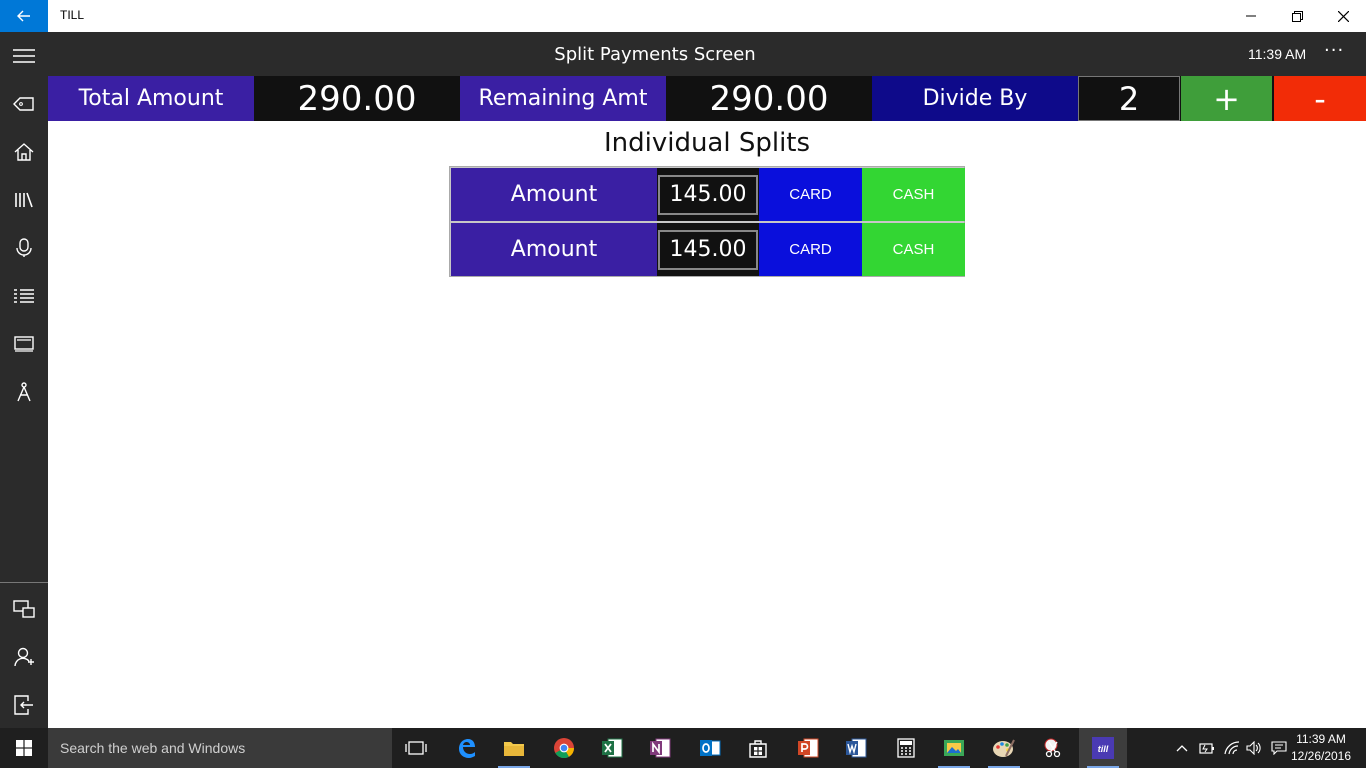 This screenshot has height=768, width=1366. Describe the element at coordinates (1226, 98) in the screenshot. I see `increase-divide-button: +` at that location.